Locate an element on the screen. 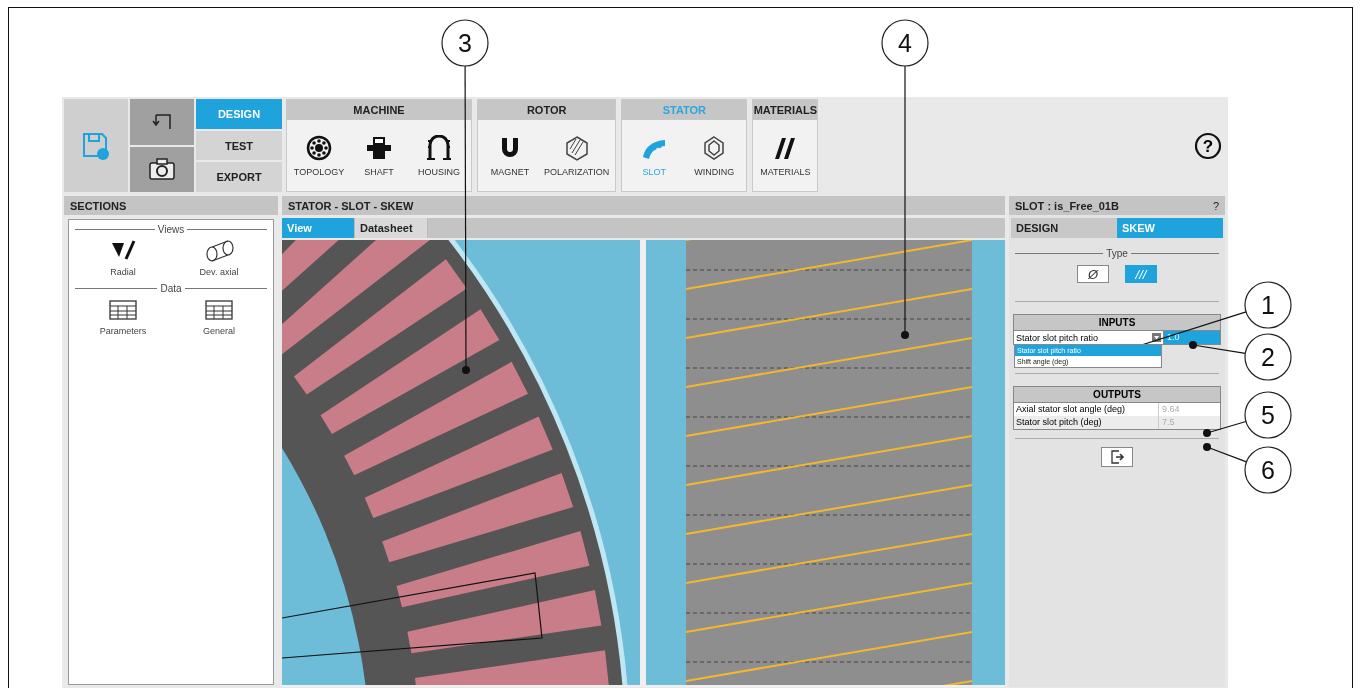  ribbon-button: TOPOLOGY is located at coordinates (319, 171).